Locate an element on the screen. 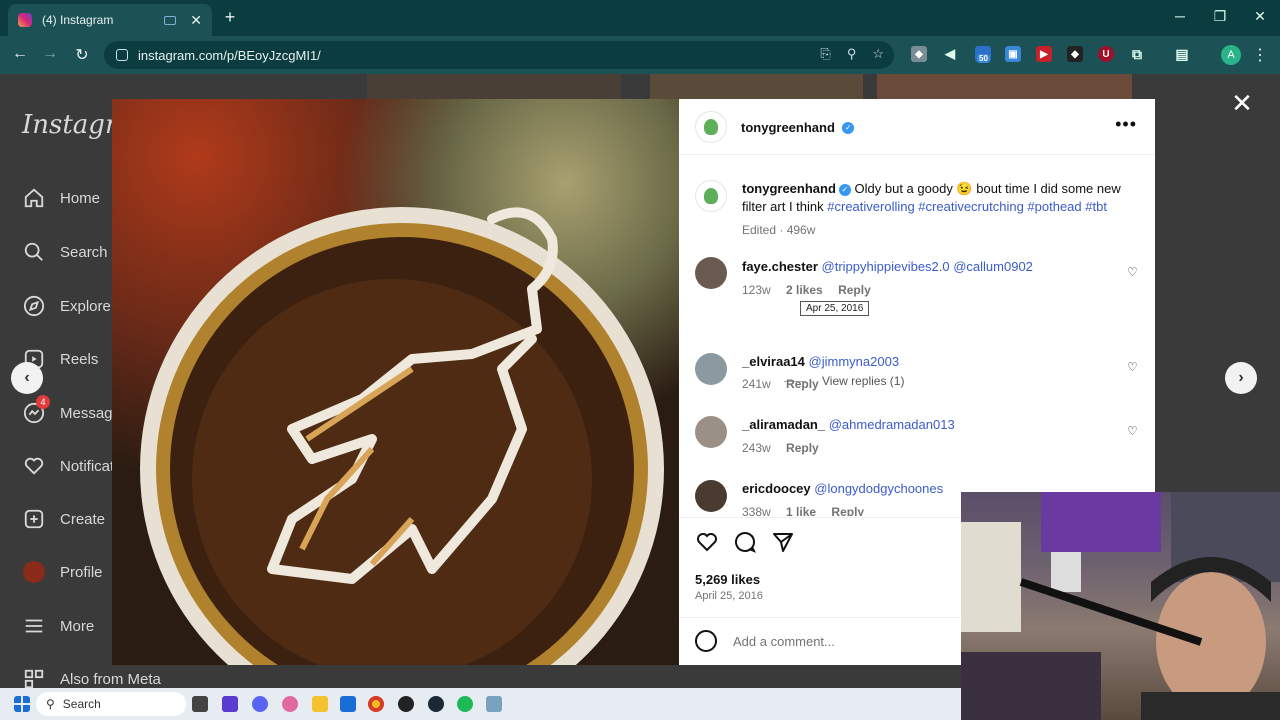  sidebar-item-home: Home is located at coordinates (61, 198).